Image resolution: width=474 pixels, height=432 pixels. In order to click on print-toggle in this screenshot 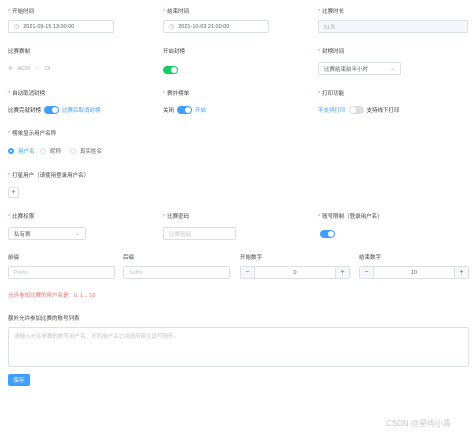, I will do `click(356, 110)`.